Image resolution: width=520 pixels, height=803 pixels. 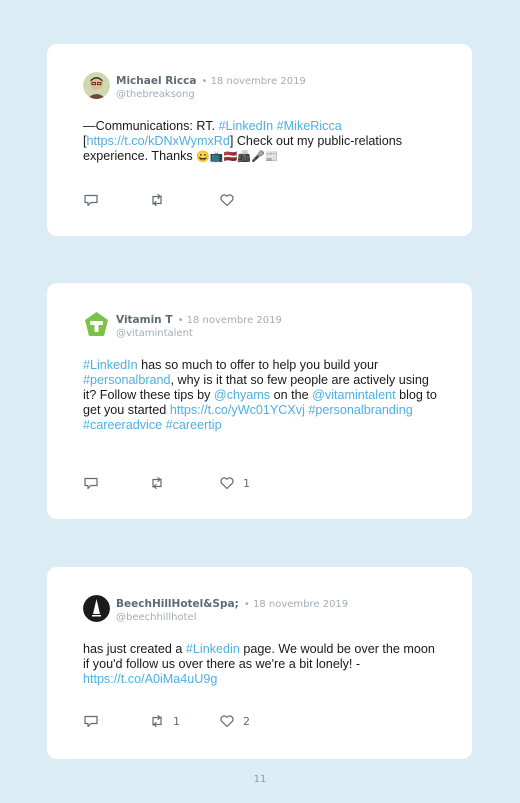 What do you see at coordinates (309, 126) in the screenshot?
I see `hashtag-link: #MikeRicca` at bounding box center [309, 126].